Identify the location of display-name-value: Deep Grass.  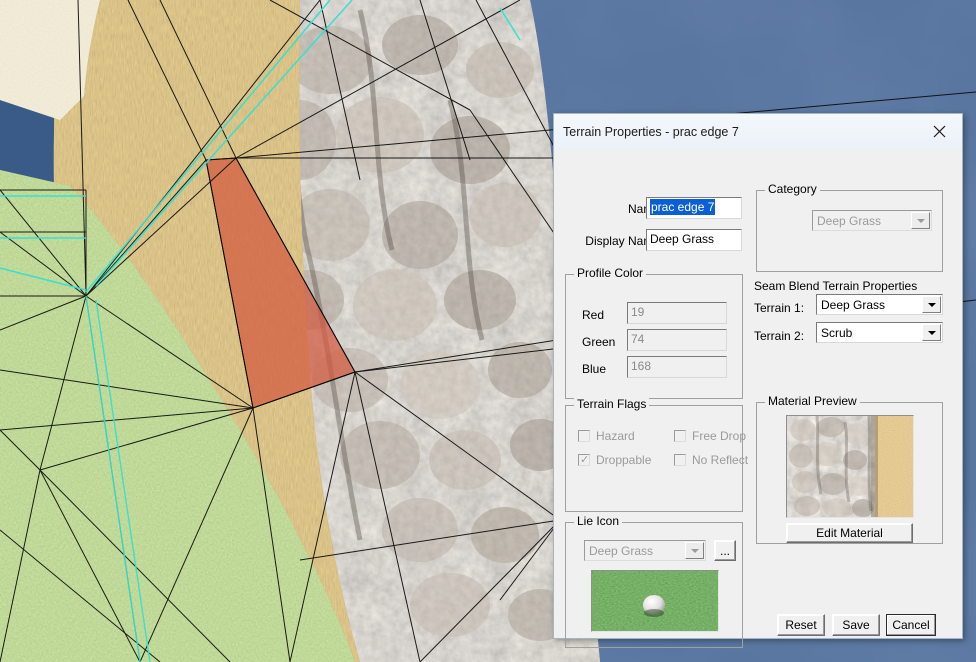
(682, 239).